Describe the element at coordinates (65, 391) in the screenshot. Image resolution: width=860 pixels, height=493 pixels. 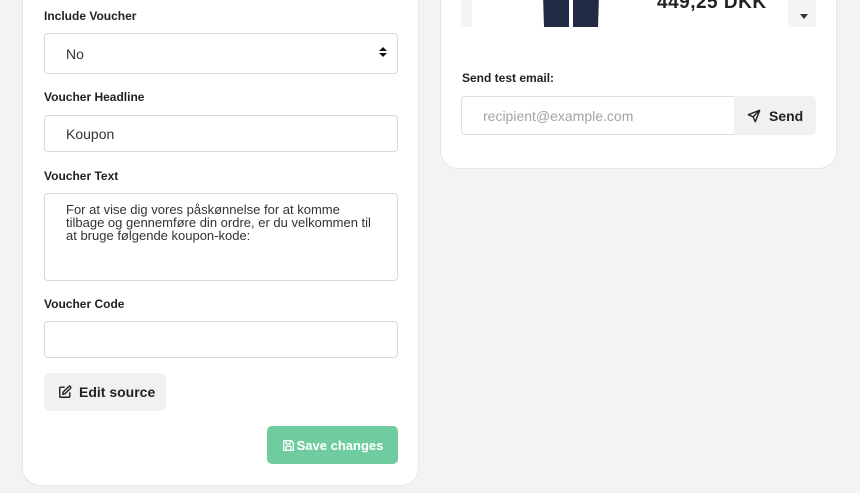
I see `edit-icon` at that location.